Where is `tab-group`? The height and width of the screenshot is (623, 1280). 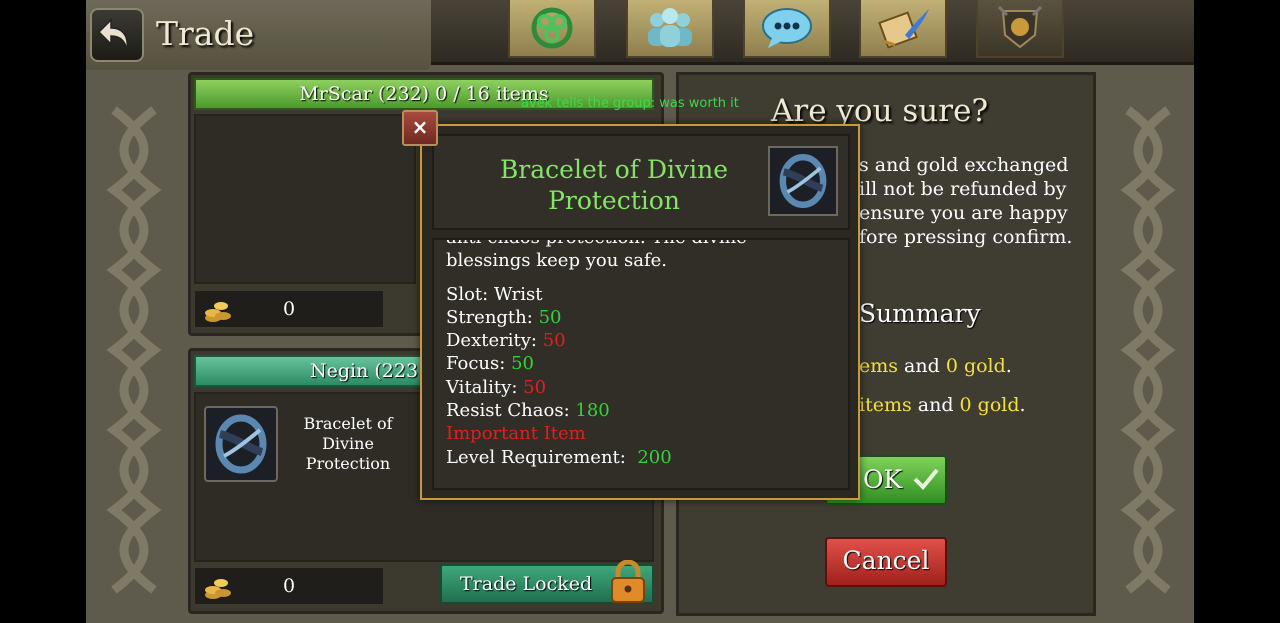
tab-group is located at coordinates (670, 29).